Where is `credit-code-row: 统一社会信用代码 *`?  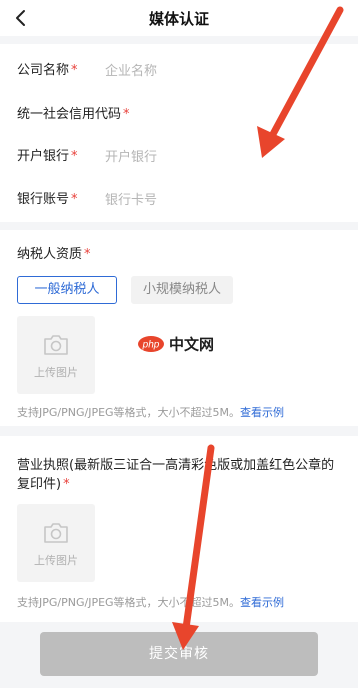 credit-code-row: 统一社会信用代码 * is located at coordinates (182, 115).